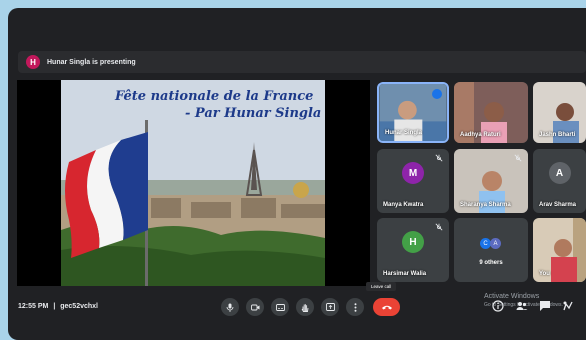  I want to click on others-count: 9 others, so click(491, 263).